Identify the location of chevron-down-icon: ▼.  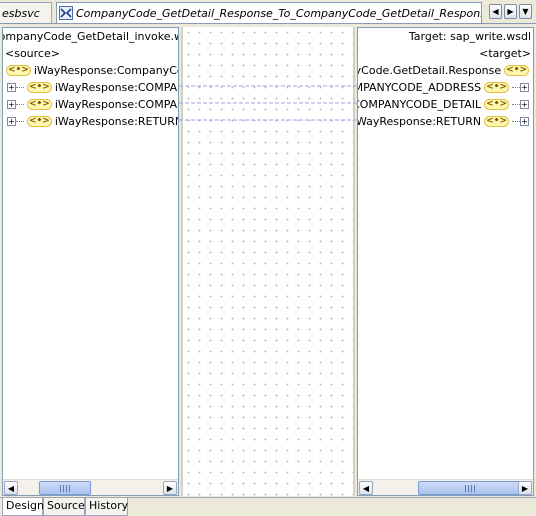
(525, 11).